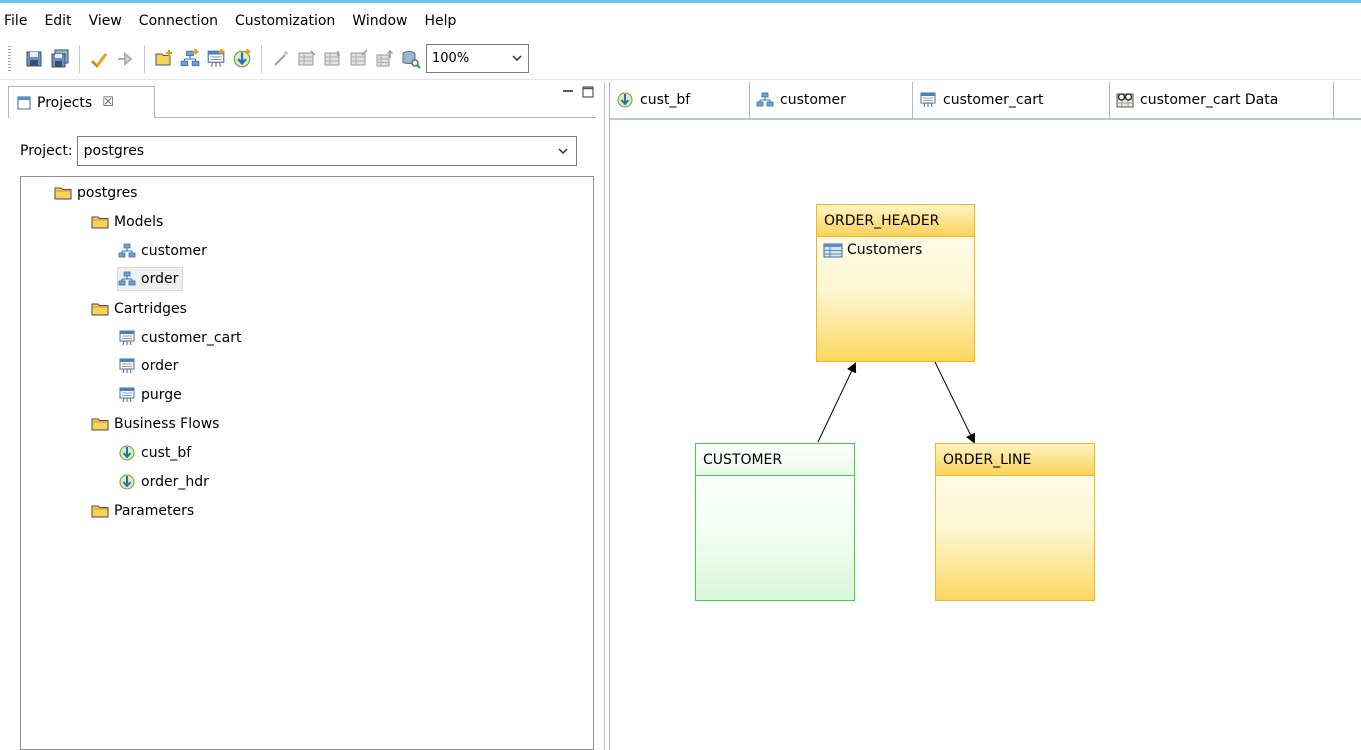 The width and height of the screenshot is (1361, 750). Describe the element at coordinates (775, 460) in the screenshot. I see `entity-title: CUSTOMER` at that location.